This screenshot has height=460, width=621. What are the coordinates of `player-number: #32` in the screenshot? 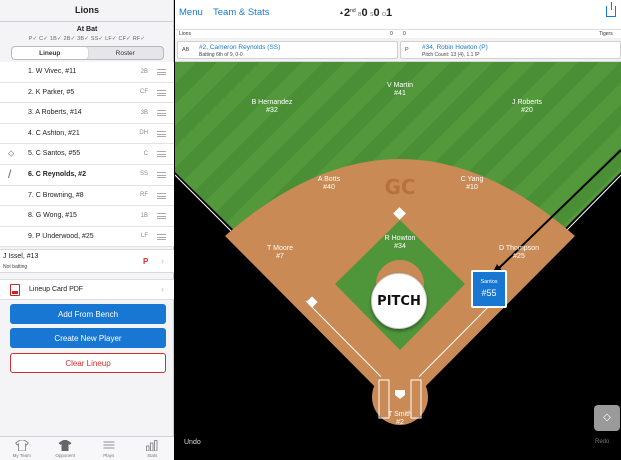 It's located at (272, 110).